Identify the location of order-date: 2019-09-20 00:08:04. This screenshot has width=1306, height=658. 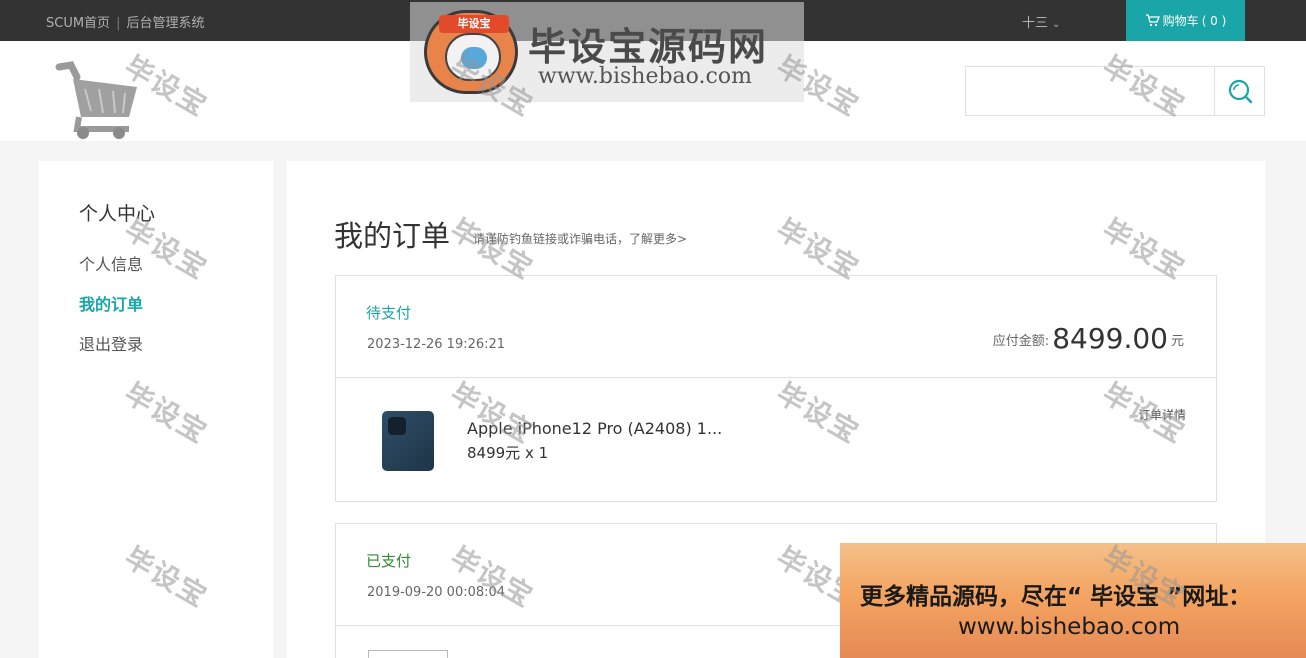
(436, 592).